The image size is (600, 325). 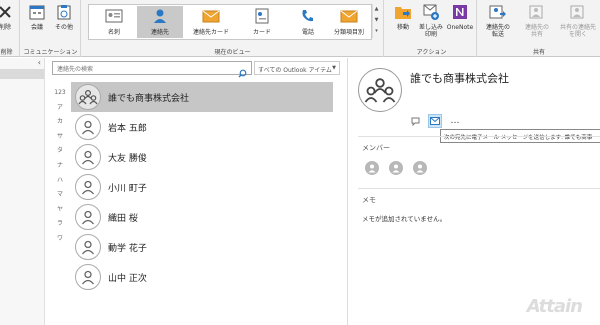 I want to click on delete-x-icon, so click(x=7, y=12).